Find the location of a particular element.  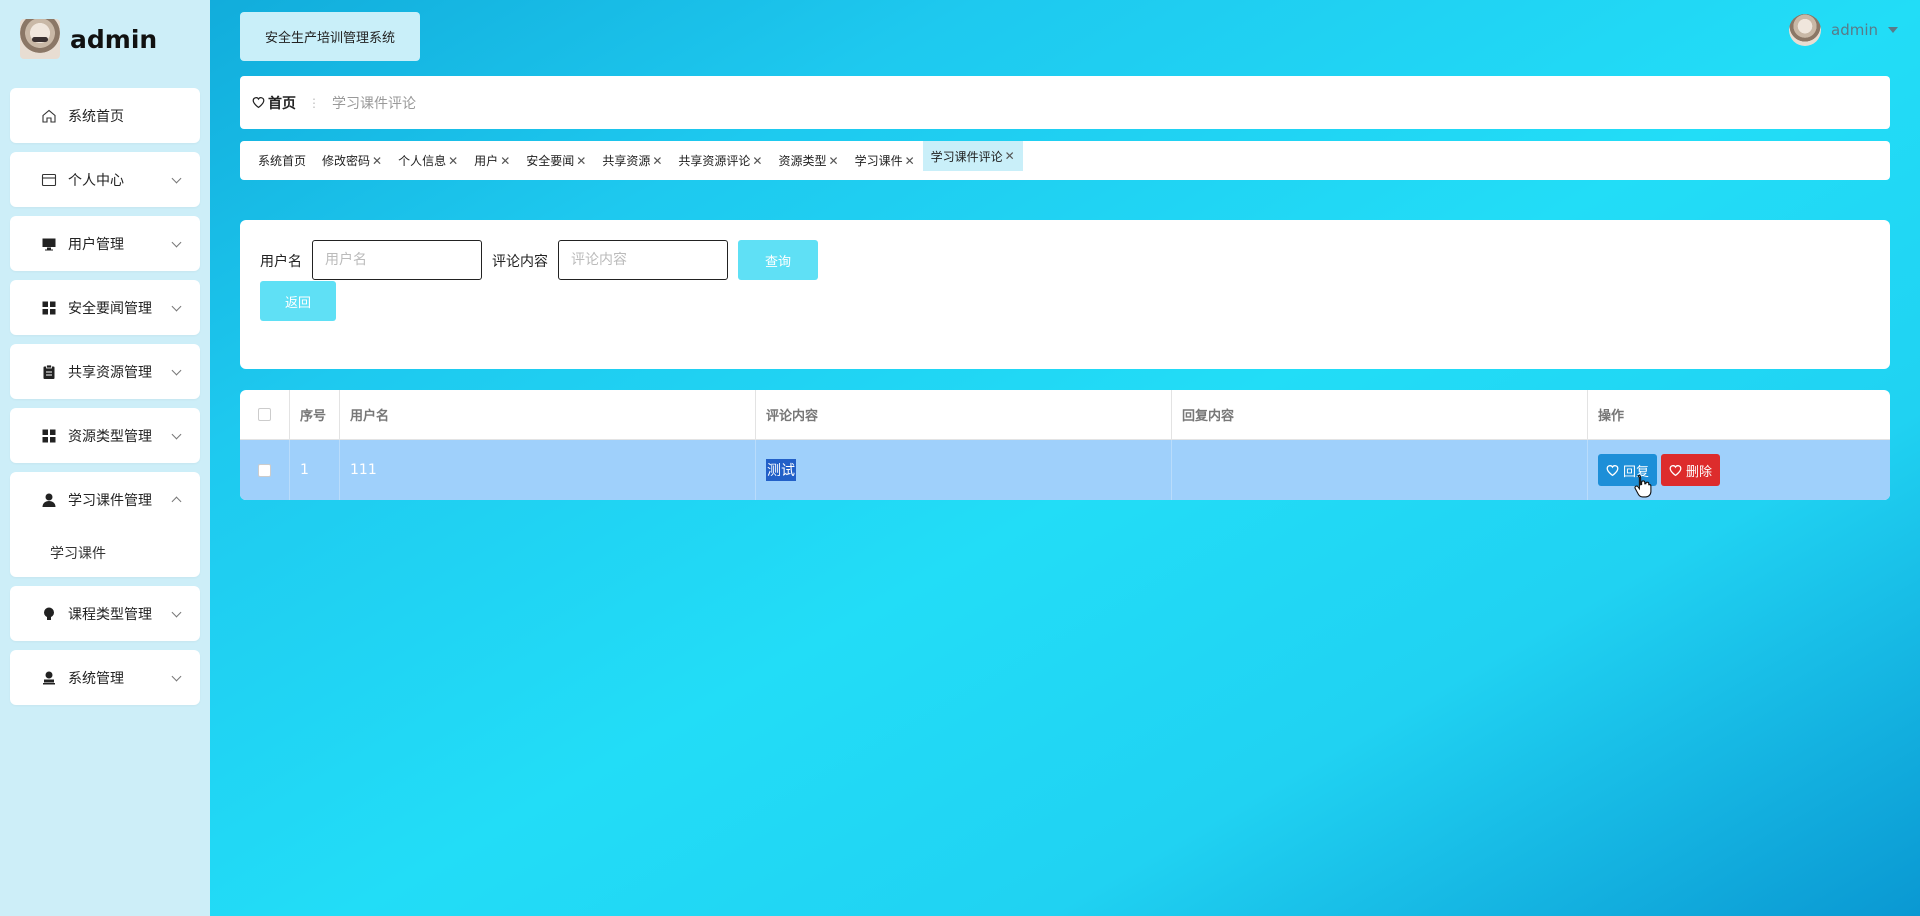

sidebar-item-user-management: 用户管理 is located at coordinates (105, 243).